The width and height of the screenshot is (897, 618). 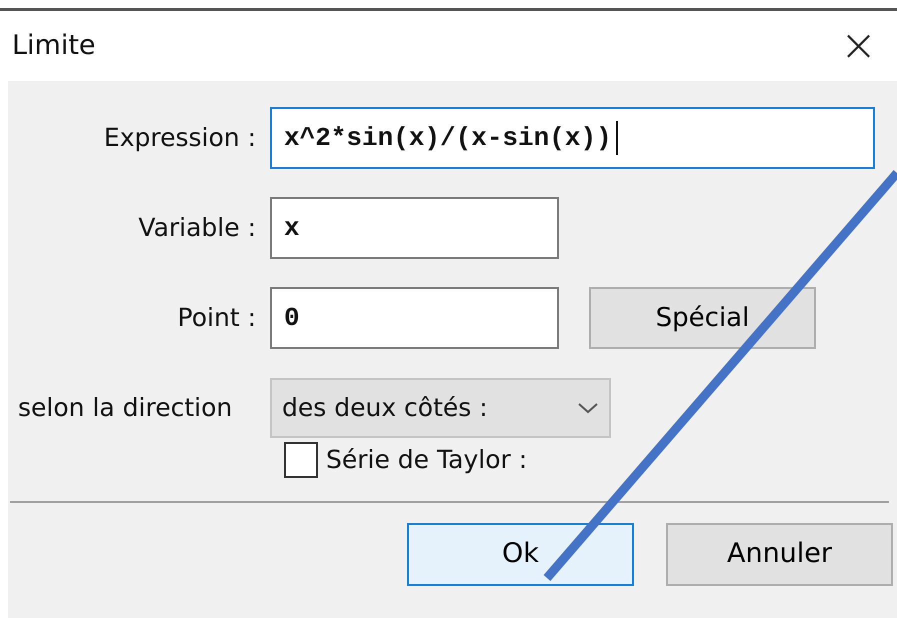 I want to click on checkbox, so click(x=301, y=460).